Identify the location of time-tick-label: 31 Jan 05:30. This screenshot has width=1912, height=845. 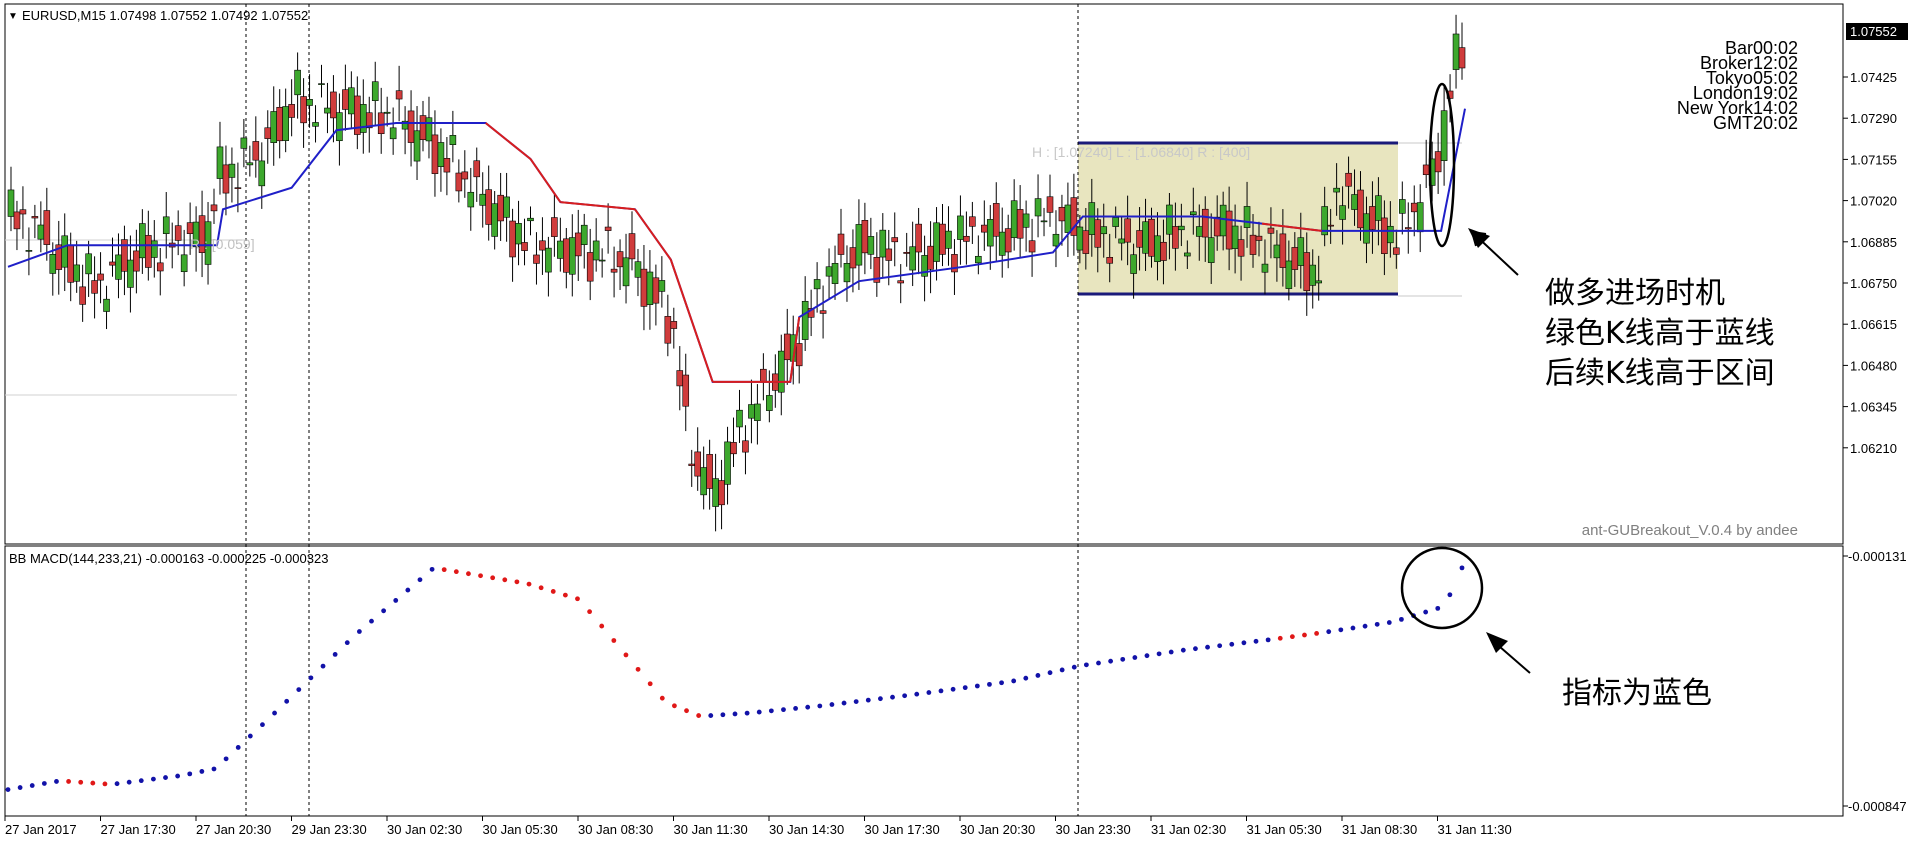
(1284, 829).